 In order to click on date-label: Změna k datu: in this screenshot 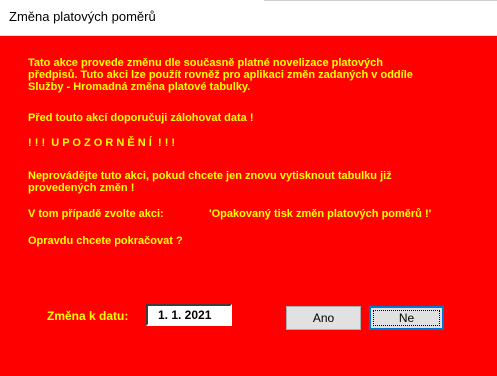, I will do `click(88, 316)`.